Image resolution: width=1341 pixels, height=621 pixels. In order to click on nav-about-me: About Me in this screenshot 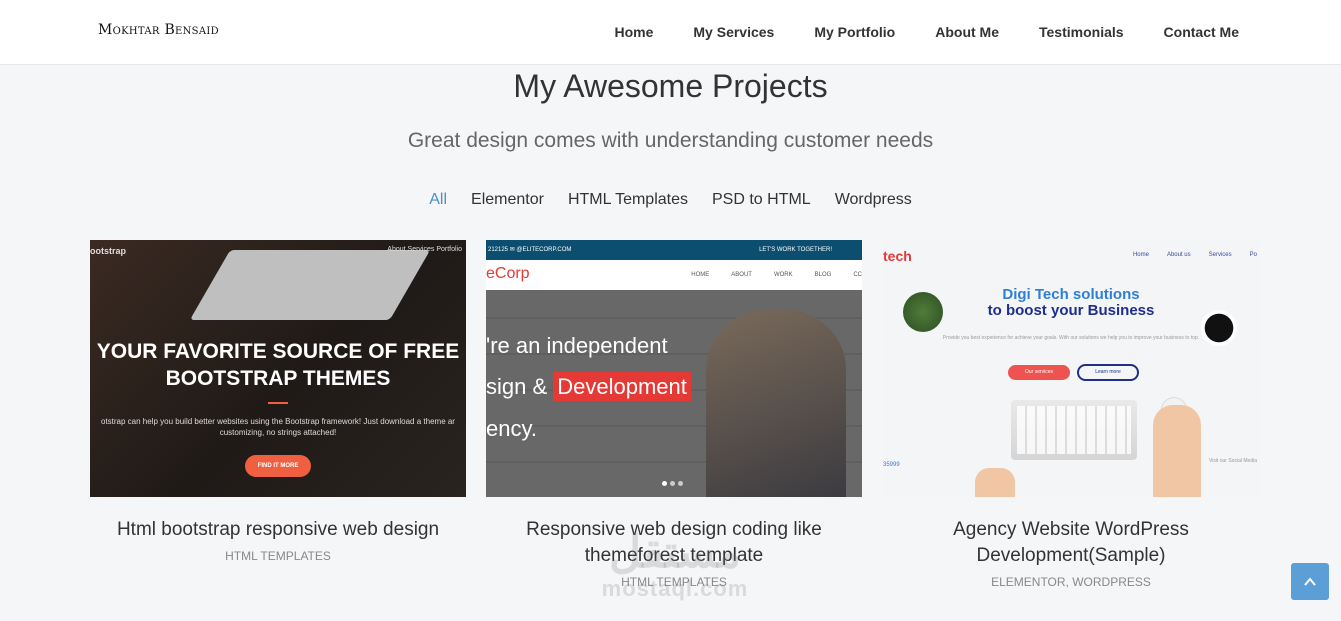, I will do `click(967, 32)`.